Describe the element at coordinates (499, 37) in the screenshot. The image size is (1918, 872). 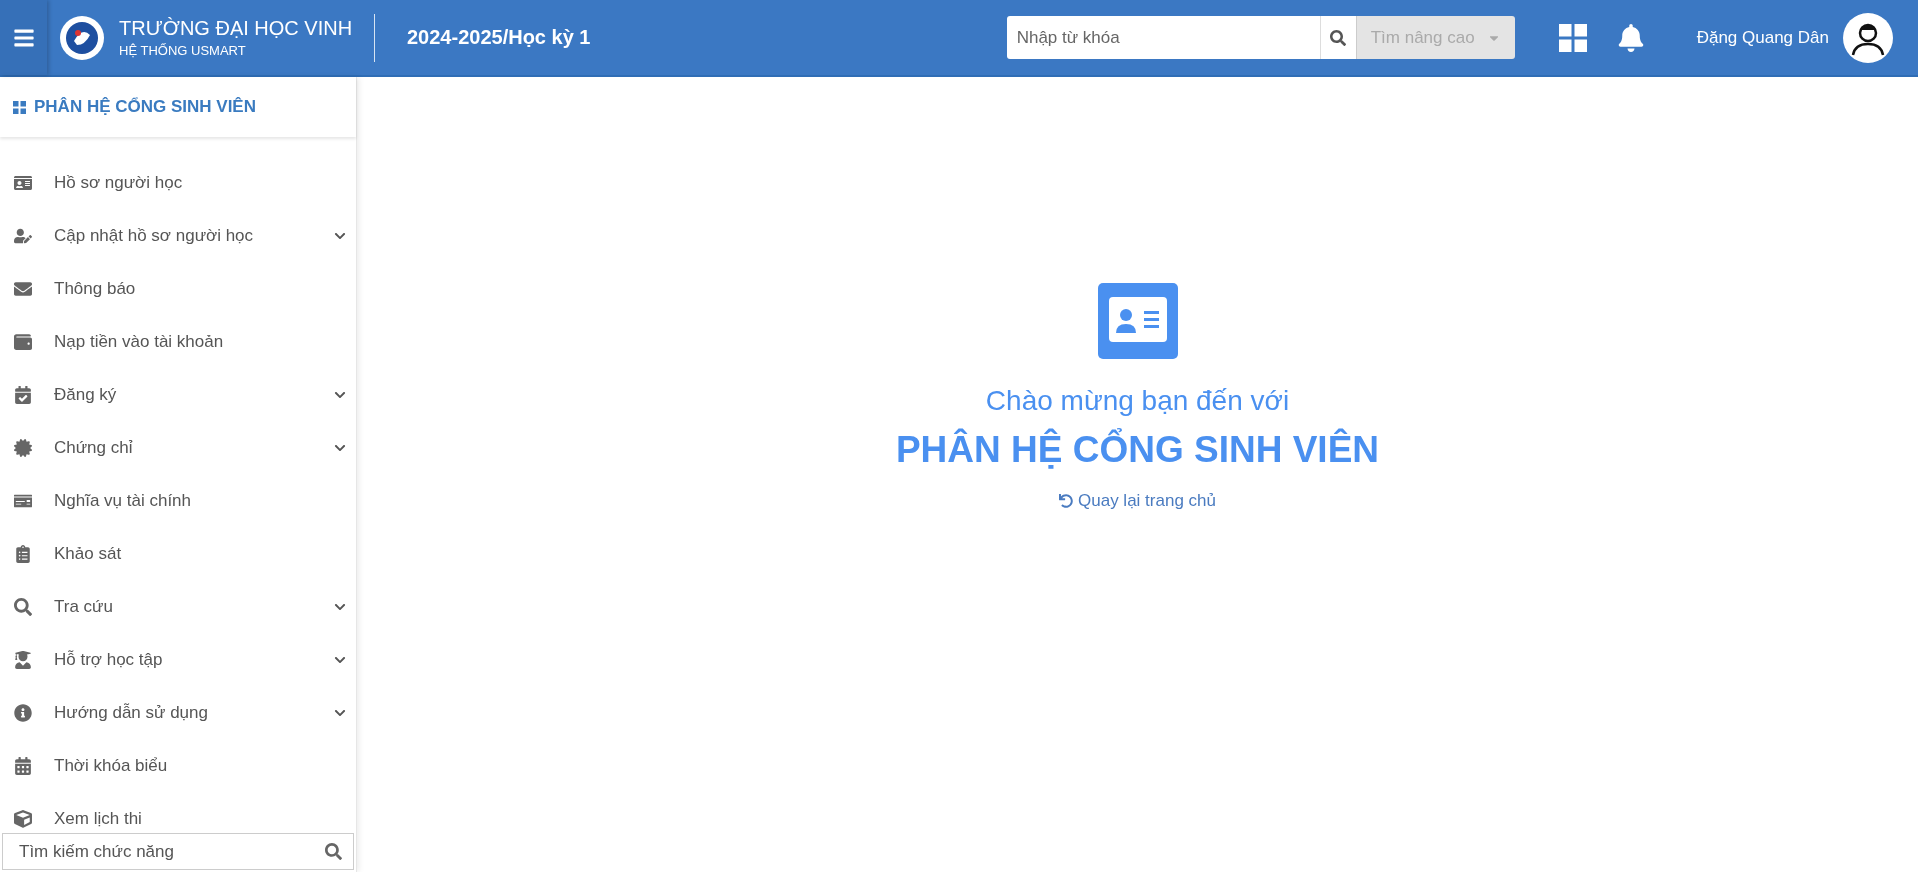
I see `term-label: 2024-2025/Học kỳ 1` at that location.